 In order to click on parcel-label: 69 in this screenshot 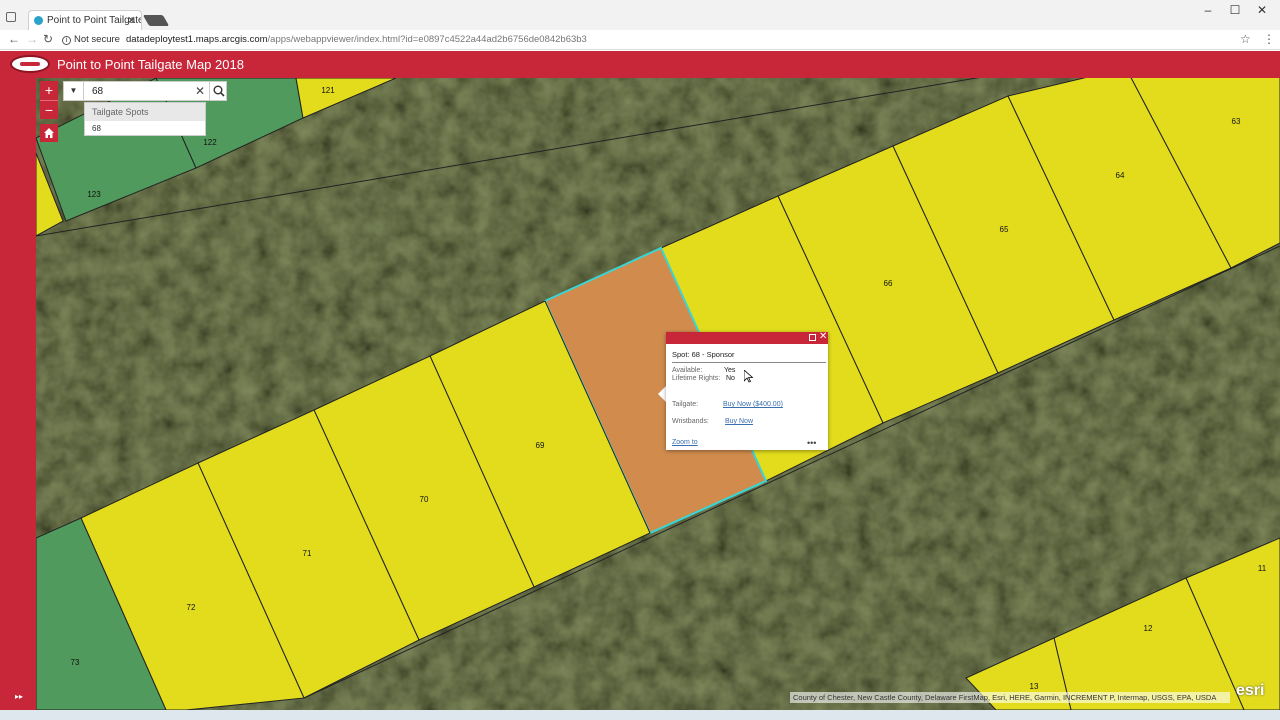, I will do `click(540, 445)`.